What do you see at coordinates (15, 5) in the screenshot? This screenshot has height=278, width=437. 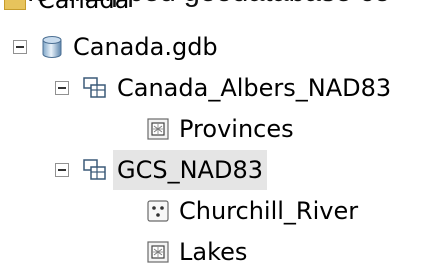 I see `folder-icon` at bounding box center [15, 5].